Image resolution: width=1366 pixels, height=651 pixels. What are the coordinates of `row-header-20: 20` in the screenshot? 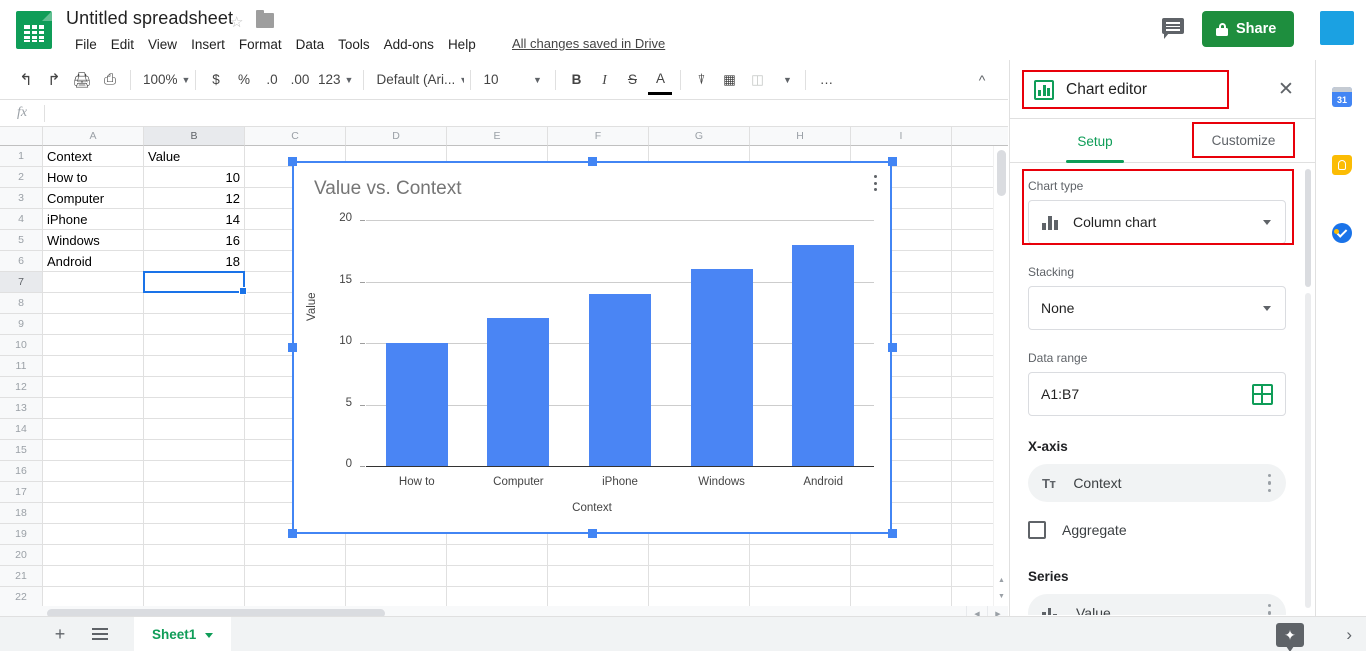 It's located at (21, 555).